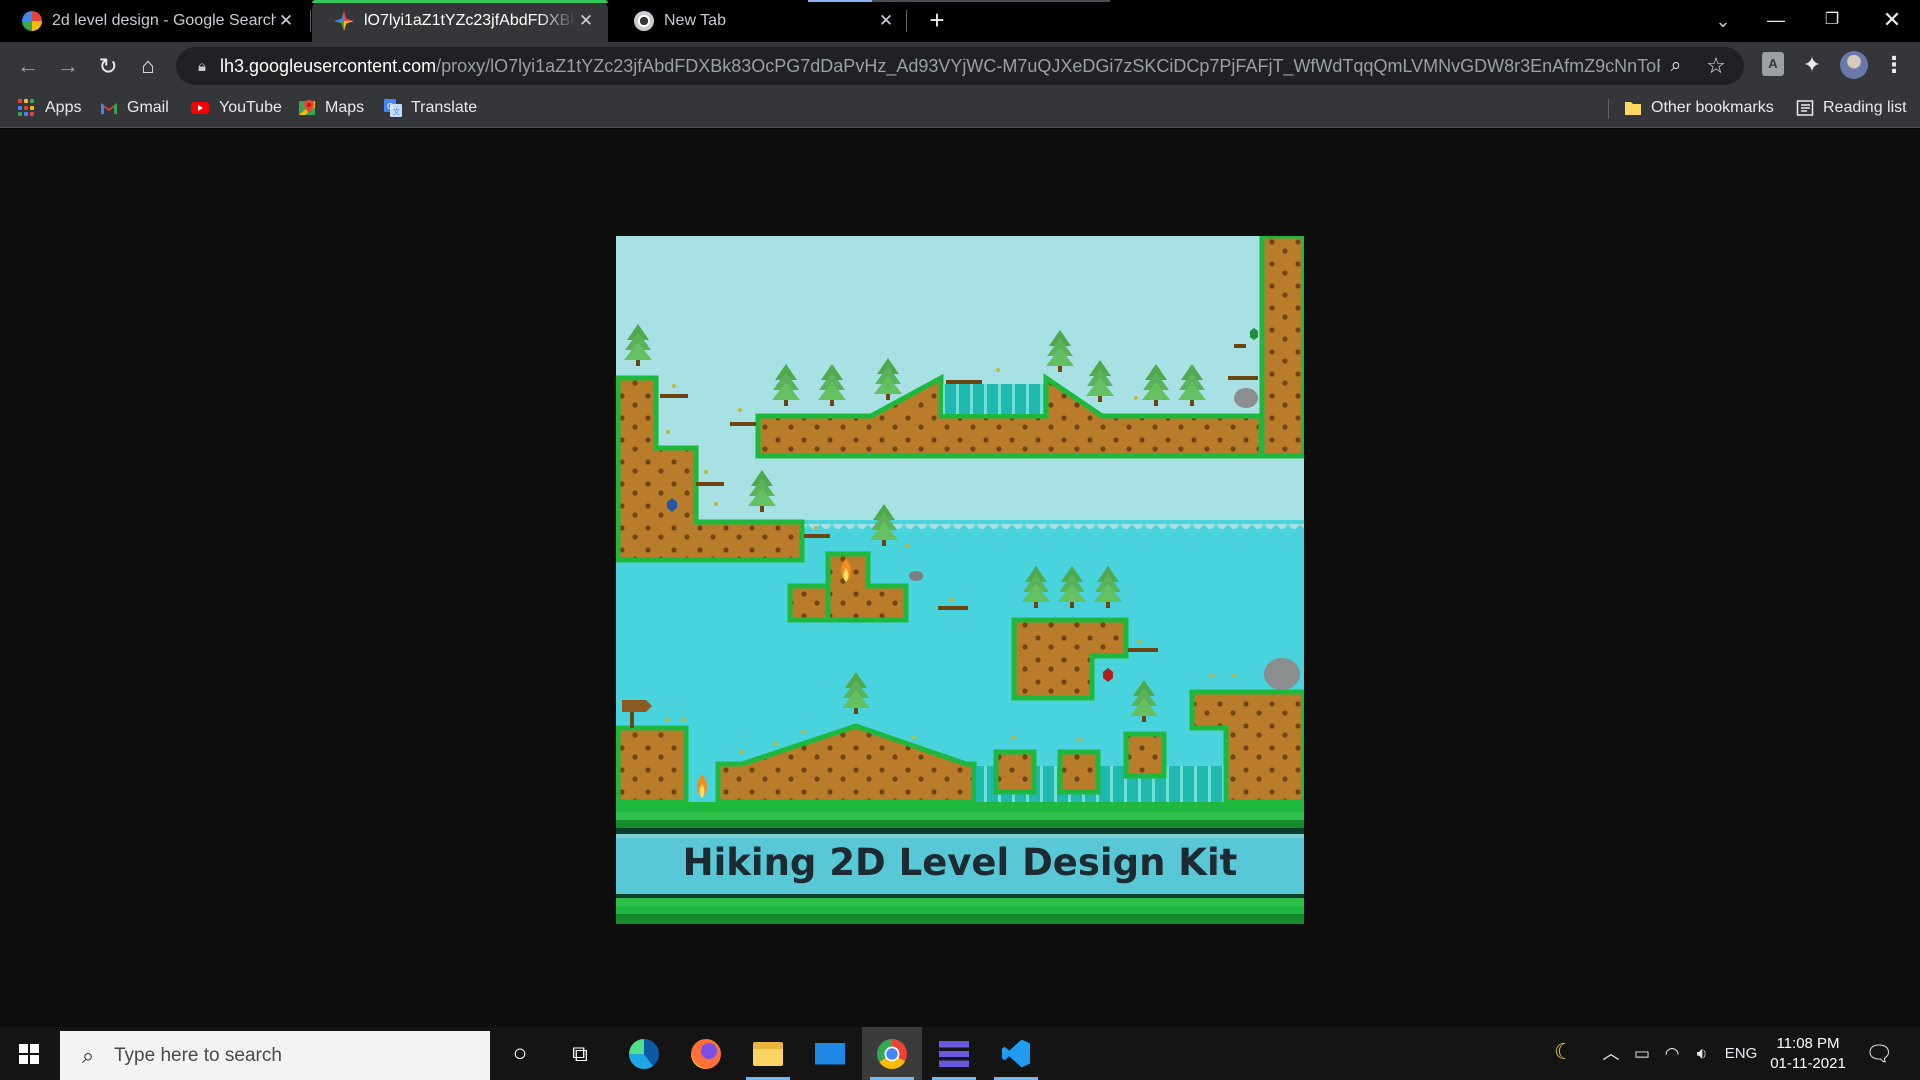  I want to click on forward-arrow-icon: →, so click(68, 66).